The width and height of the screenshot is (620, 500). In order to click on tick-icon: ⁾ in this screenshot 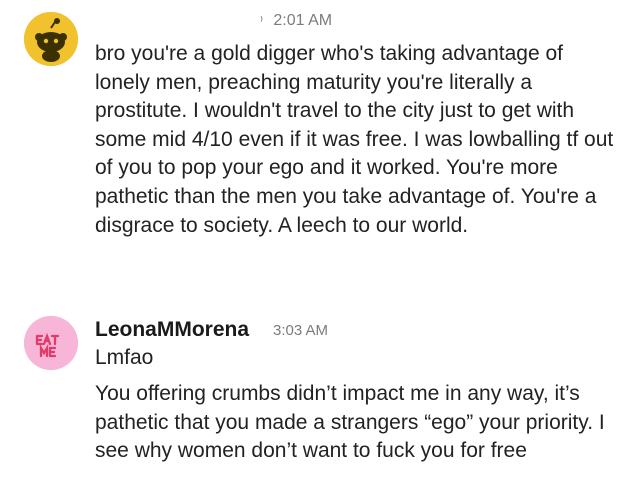, I will do `click(261, 21)`.